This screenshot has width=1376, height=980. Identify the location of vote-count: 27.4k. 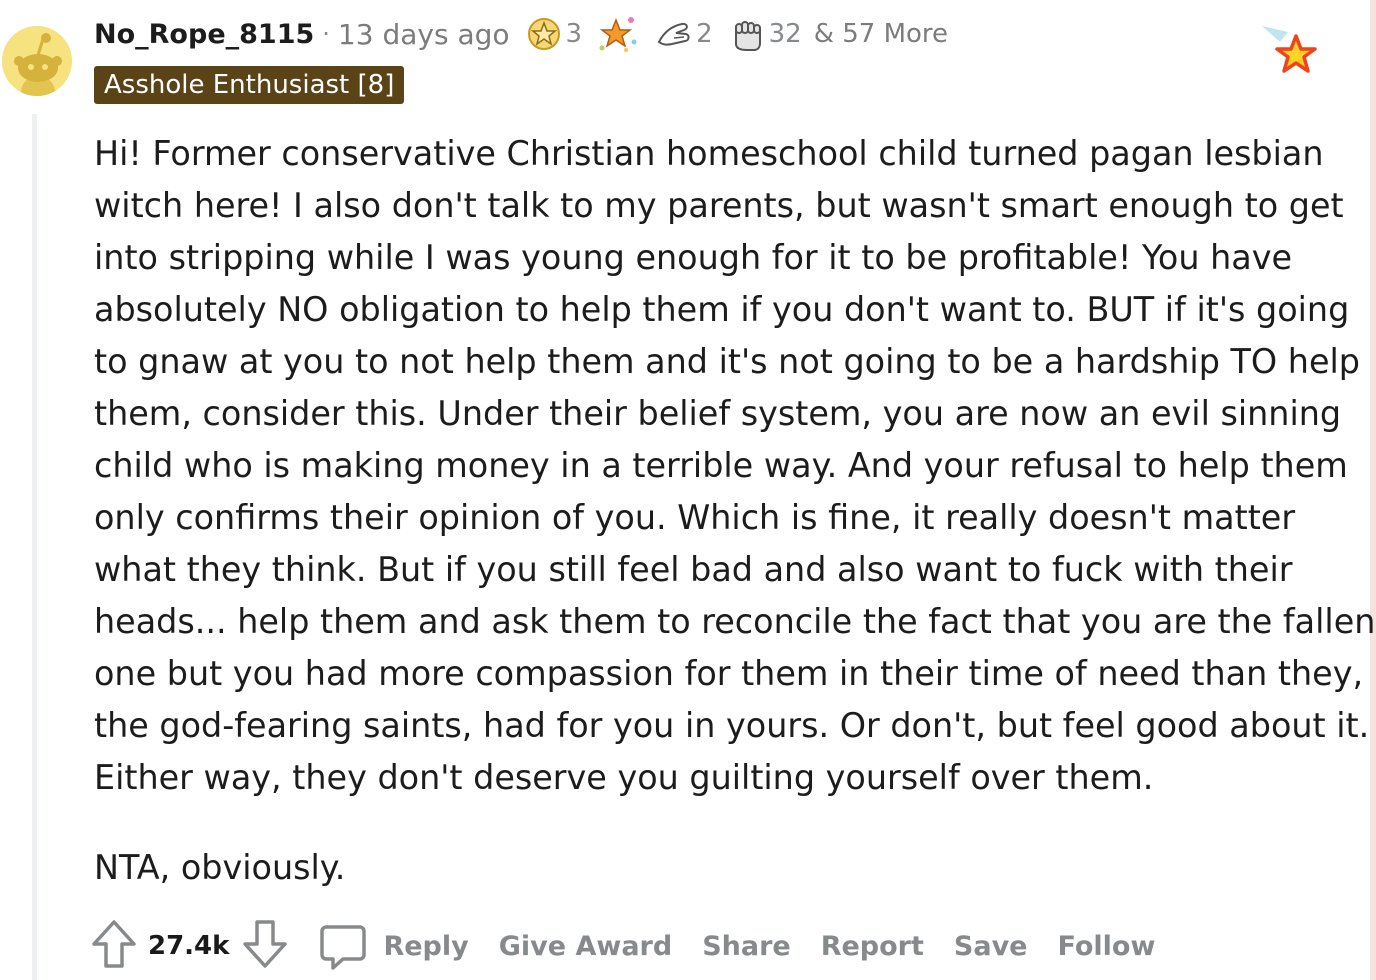
(189, 946).